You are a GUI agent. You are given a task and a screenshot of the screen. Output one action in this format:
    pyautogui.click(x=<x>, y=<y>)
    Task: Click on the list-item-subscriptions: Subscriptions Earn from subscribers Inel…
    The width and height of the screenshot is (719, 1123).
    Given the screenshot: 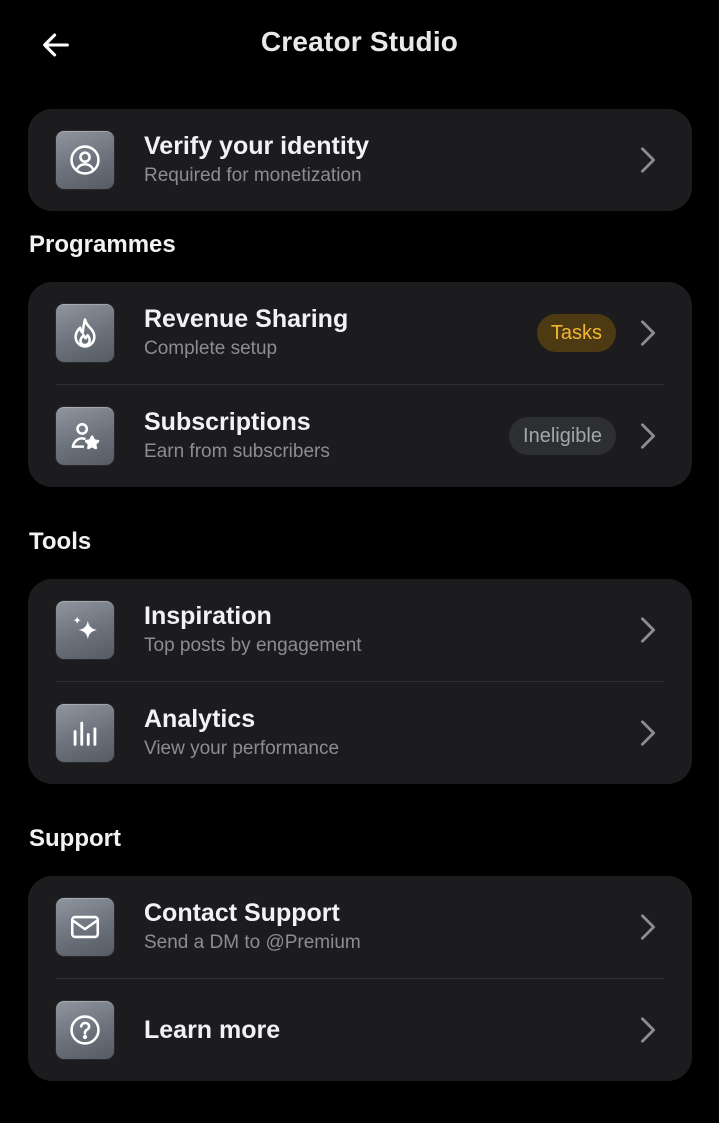 What is the action you would take?
    pyautogui.click(x=360, y=435)
    